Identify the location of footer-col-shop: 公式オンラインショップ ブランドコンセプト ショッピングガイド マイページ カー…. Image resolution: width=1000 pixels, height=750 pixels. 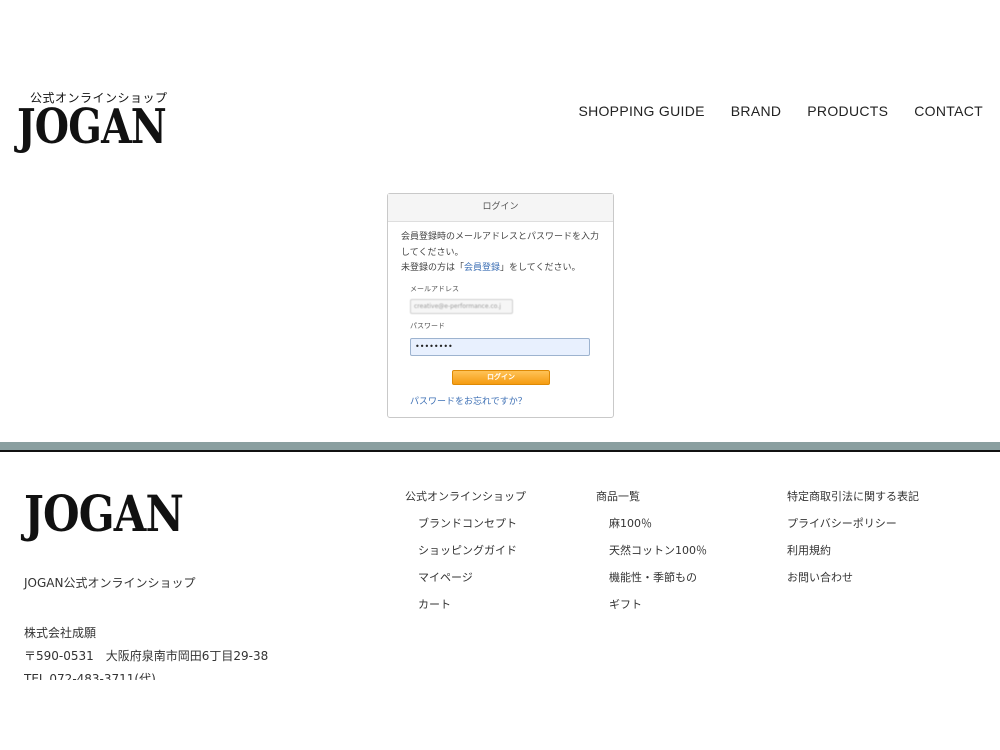
(465, 556).